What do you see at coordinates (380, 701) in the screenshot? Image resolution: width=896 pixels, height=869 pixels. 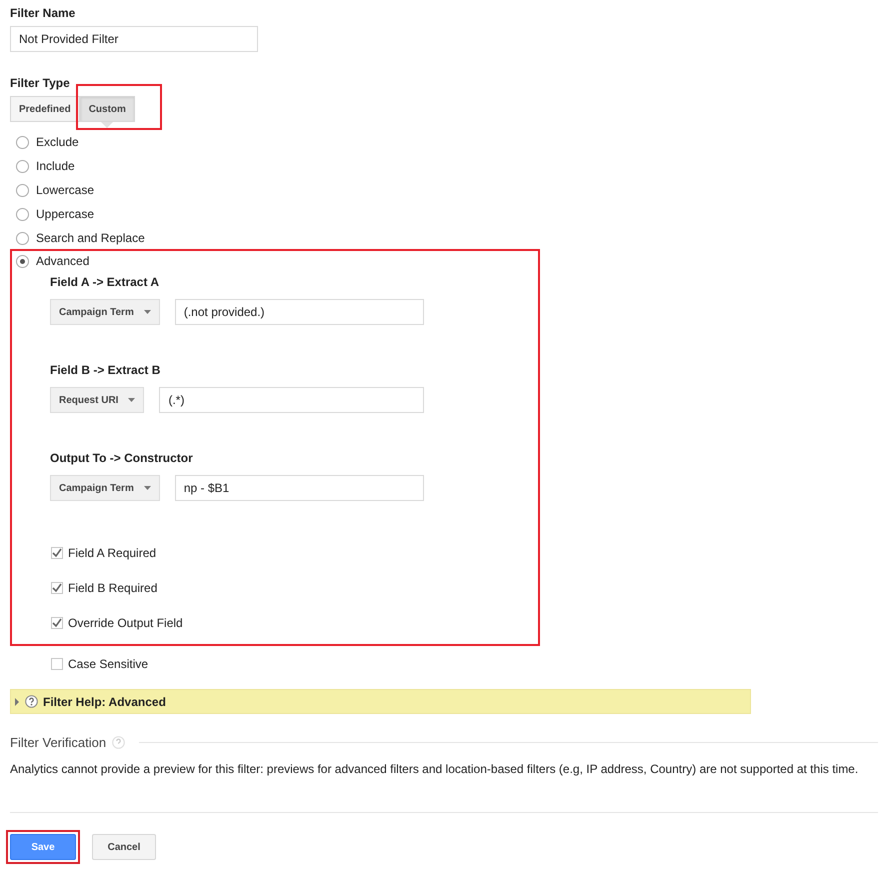 I see `help-bar: Filter Help: Advanced` at bounding box center [380, 701].